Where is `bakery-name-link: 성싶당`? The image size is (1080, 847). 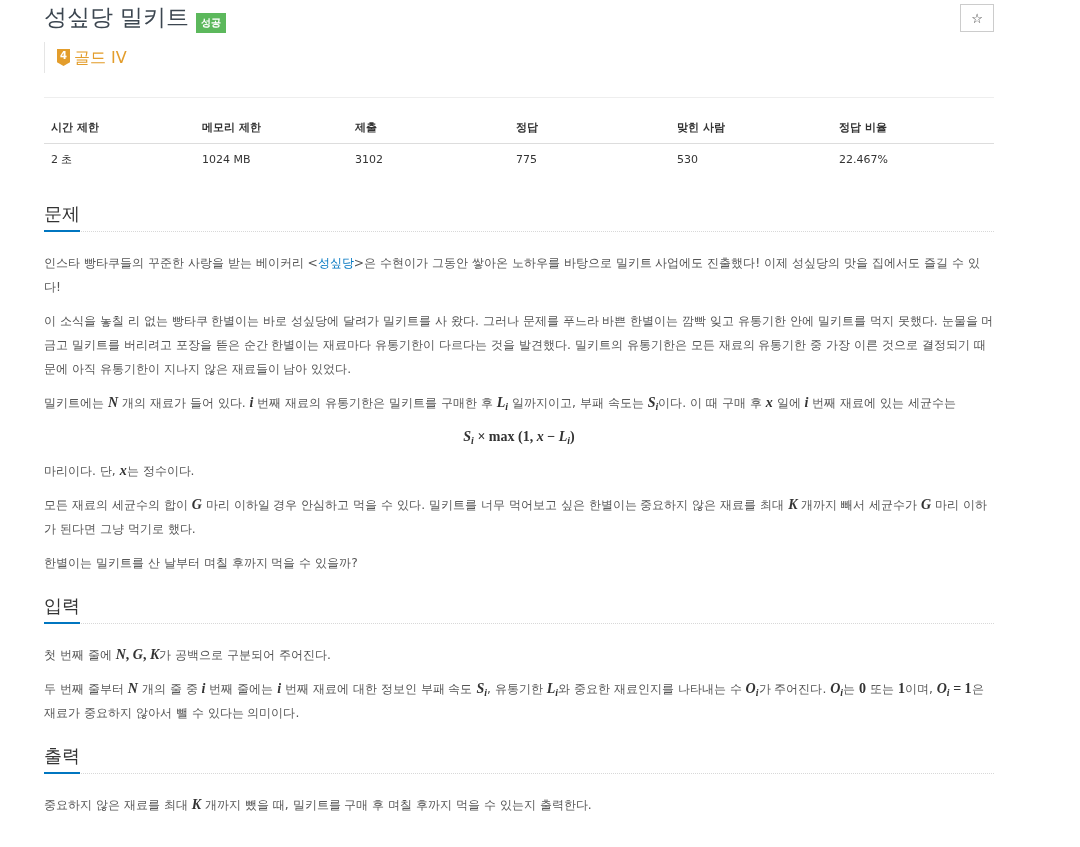
bakery-name-link: 성싶당 is located at coordinates (335, 263).